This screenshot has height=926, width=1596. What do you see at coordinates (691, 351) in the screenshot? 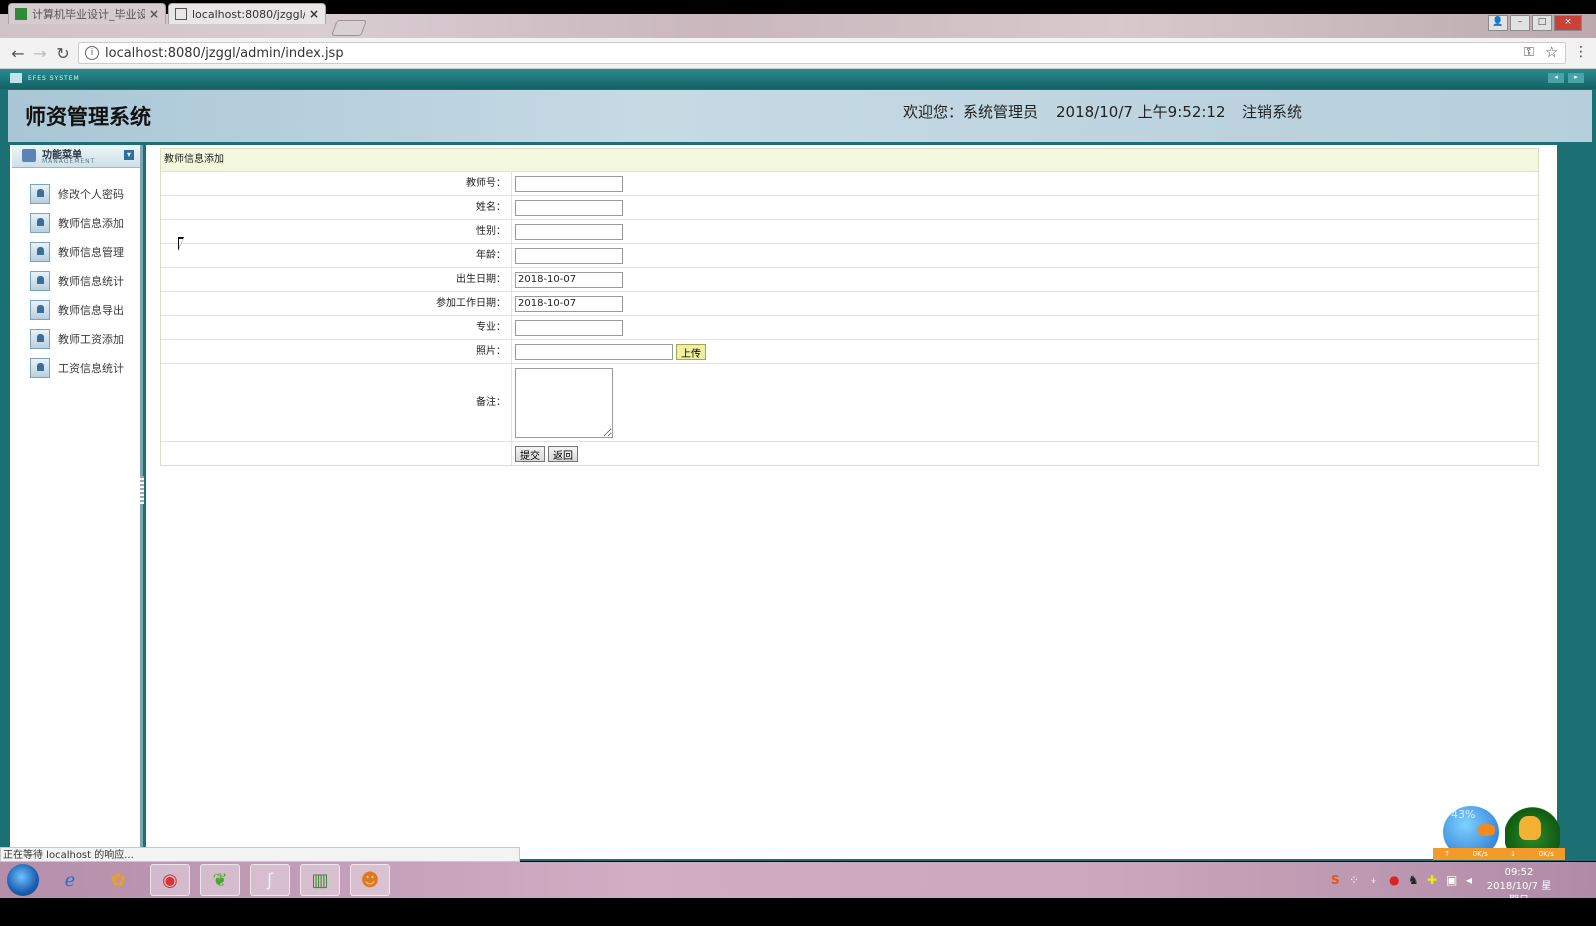
I see `upload-button: 上传` at bounding box center [691, 351].